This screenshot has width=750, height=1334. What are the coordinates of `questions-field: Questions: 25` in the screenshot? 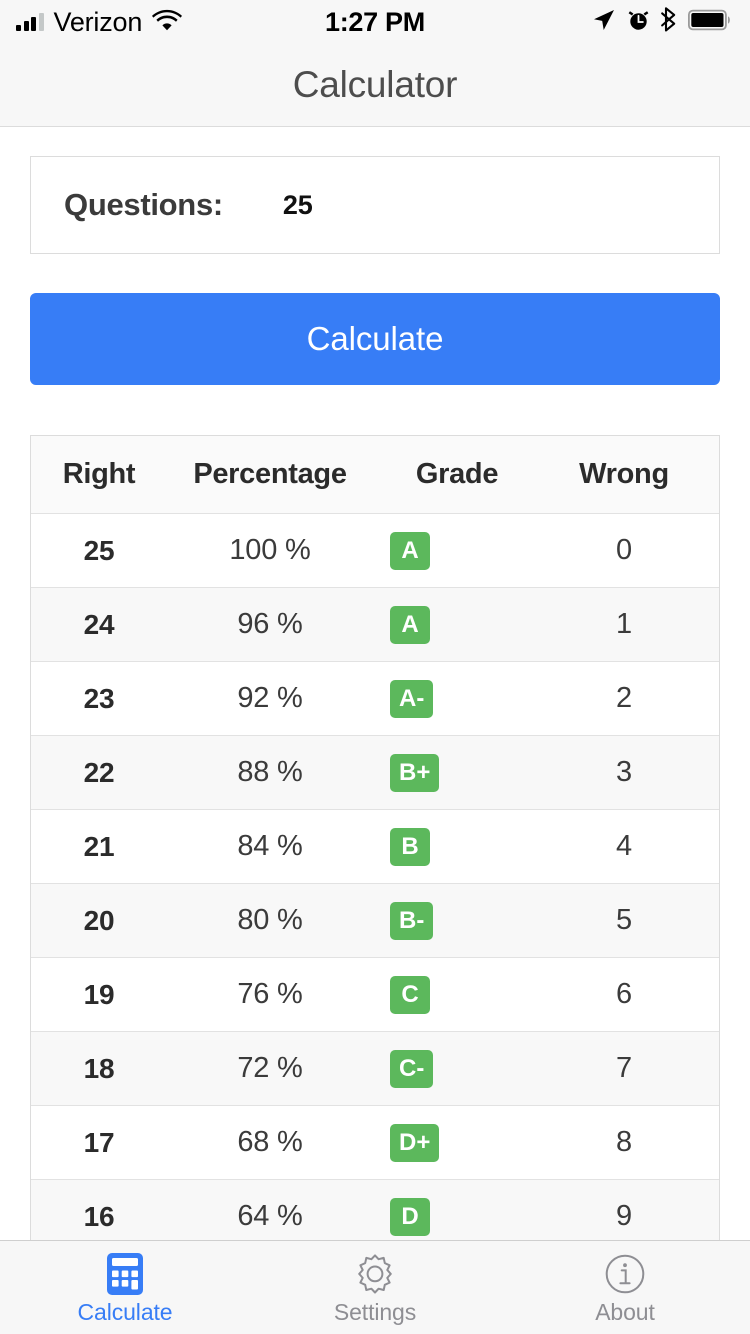 It's located at (375, 205).